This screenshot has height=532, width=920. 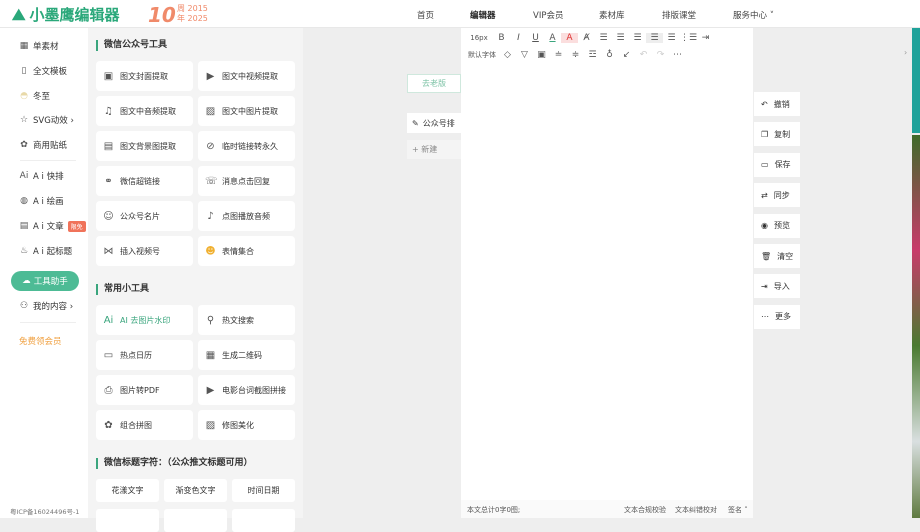 What do you see at coordinates (45, 281) in the screenshot?
I see `nav-tools: ☁ 工具助手` at bounding box center [45, 281].